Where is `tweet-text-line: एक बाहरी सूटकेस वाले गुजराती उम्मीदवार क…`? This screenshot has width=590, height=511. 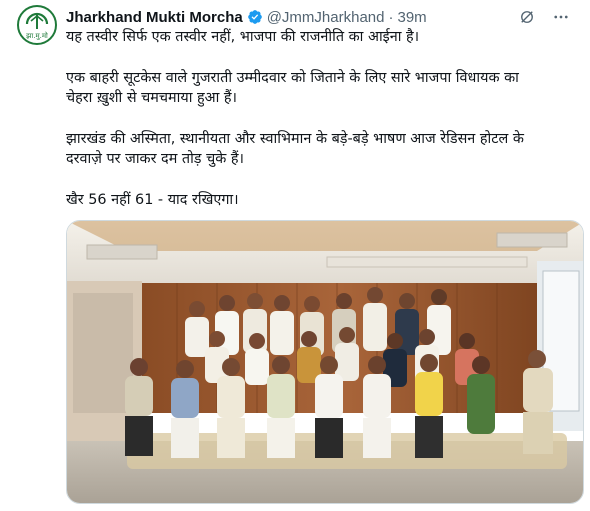 tweet-text-line: एक बाहरी सूटकेस वाले गुजराती उम्मीदवार क… is located at coordinates (292, 77).